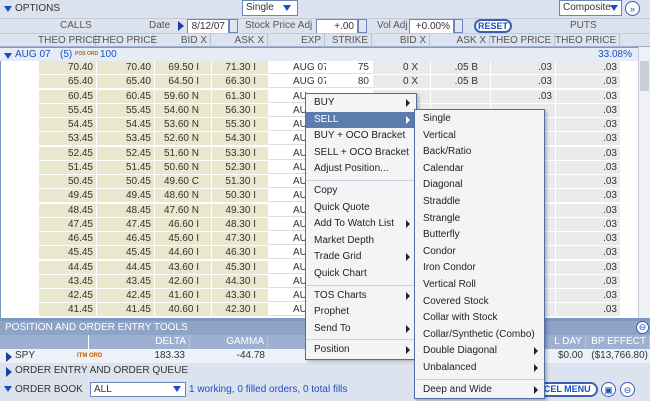 Image resolution: width=650 pixels, height=401 pixels. I want to click on column-header-6: BID X, so click(401, 41).